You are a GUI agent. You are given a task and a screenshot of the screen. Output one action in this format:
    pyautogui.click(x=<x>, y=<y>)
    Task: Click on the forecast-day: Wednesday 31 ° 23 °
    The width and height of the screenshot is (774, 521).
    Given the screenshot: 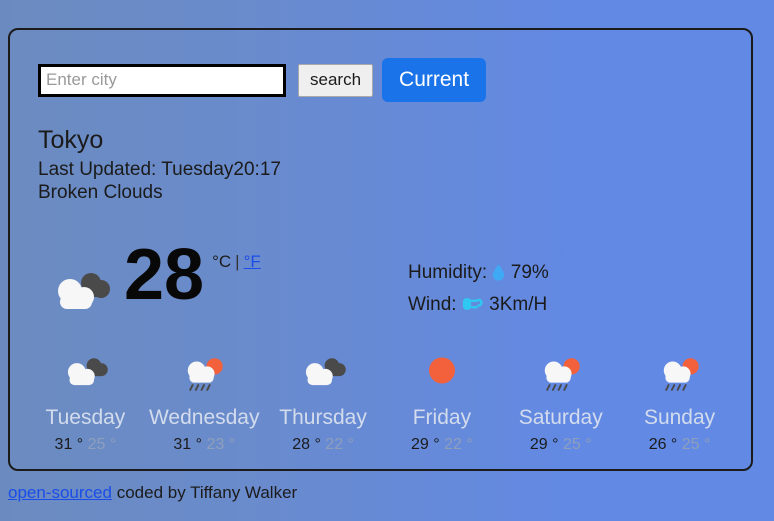 What is the action you would take?
    pyautogui.click(x=204, y=403)
    